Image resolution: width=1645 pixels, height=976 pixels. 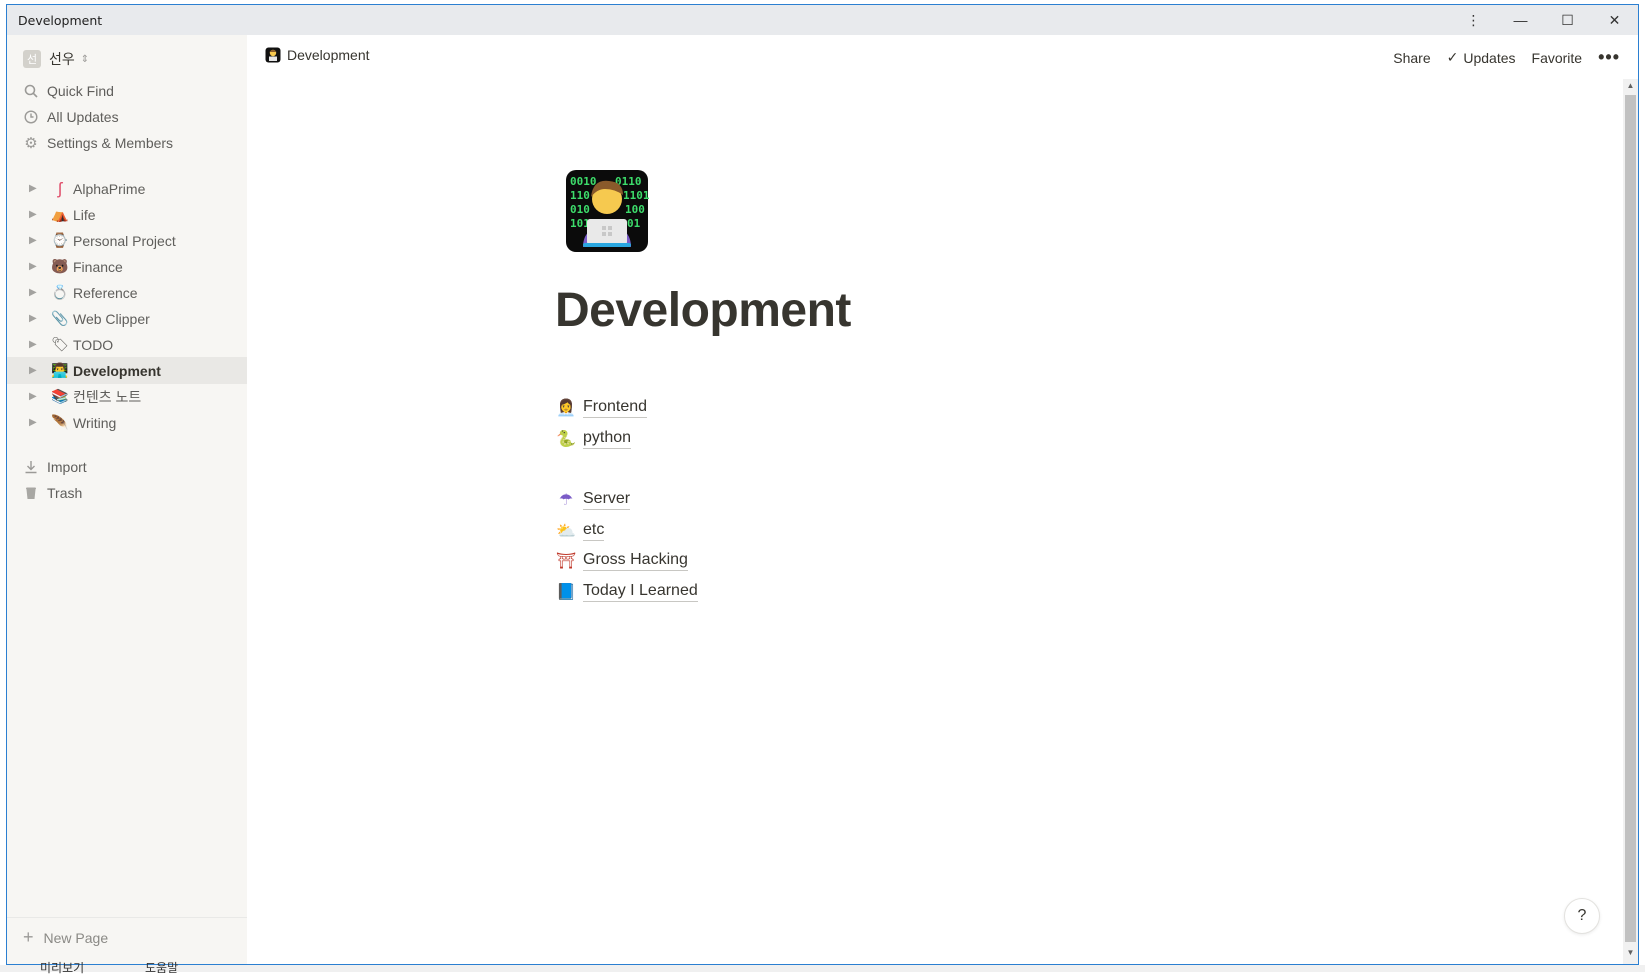 What do you see at coordinates (98, 266) in the screenshot?
I see `sidebar-item-label: Finance` at bounding box center [98, 266].